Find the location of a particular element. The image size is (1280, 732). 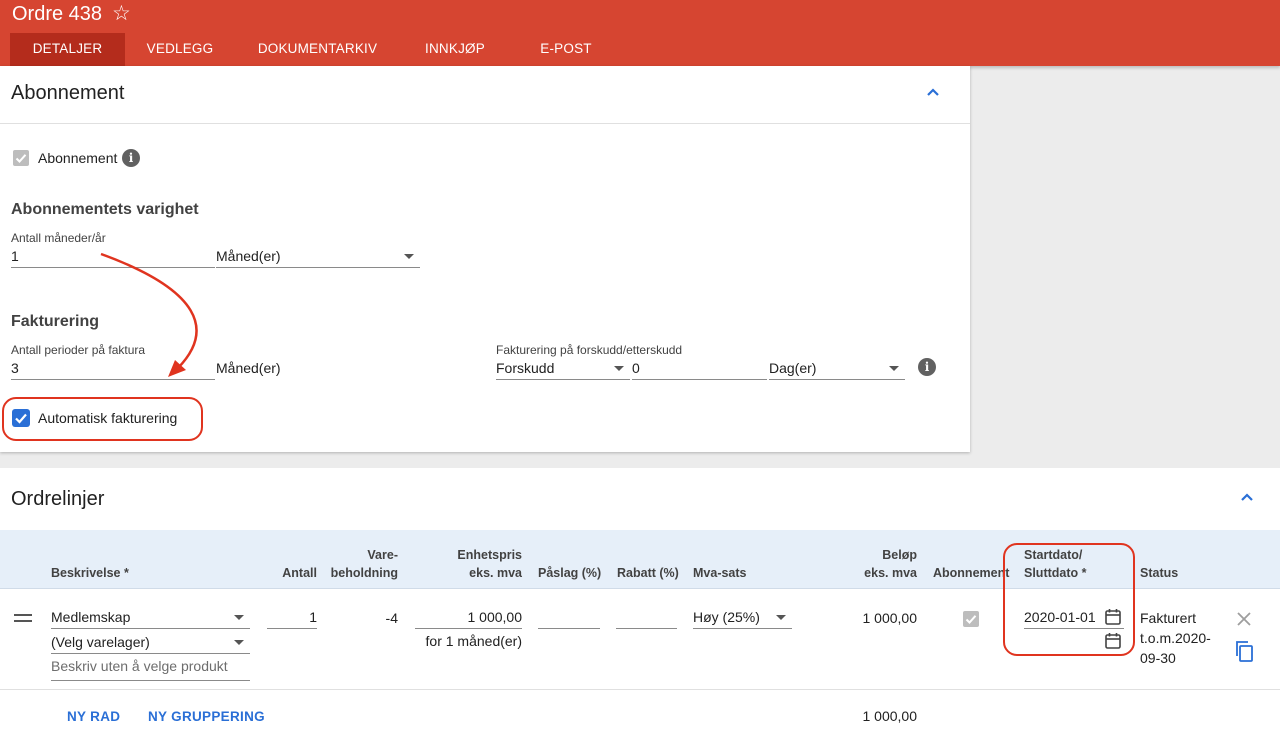

page-title: Ordre 438 is located at coordinates (57, 14).